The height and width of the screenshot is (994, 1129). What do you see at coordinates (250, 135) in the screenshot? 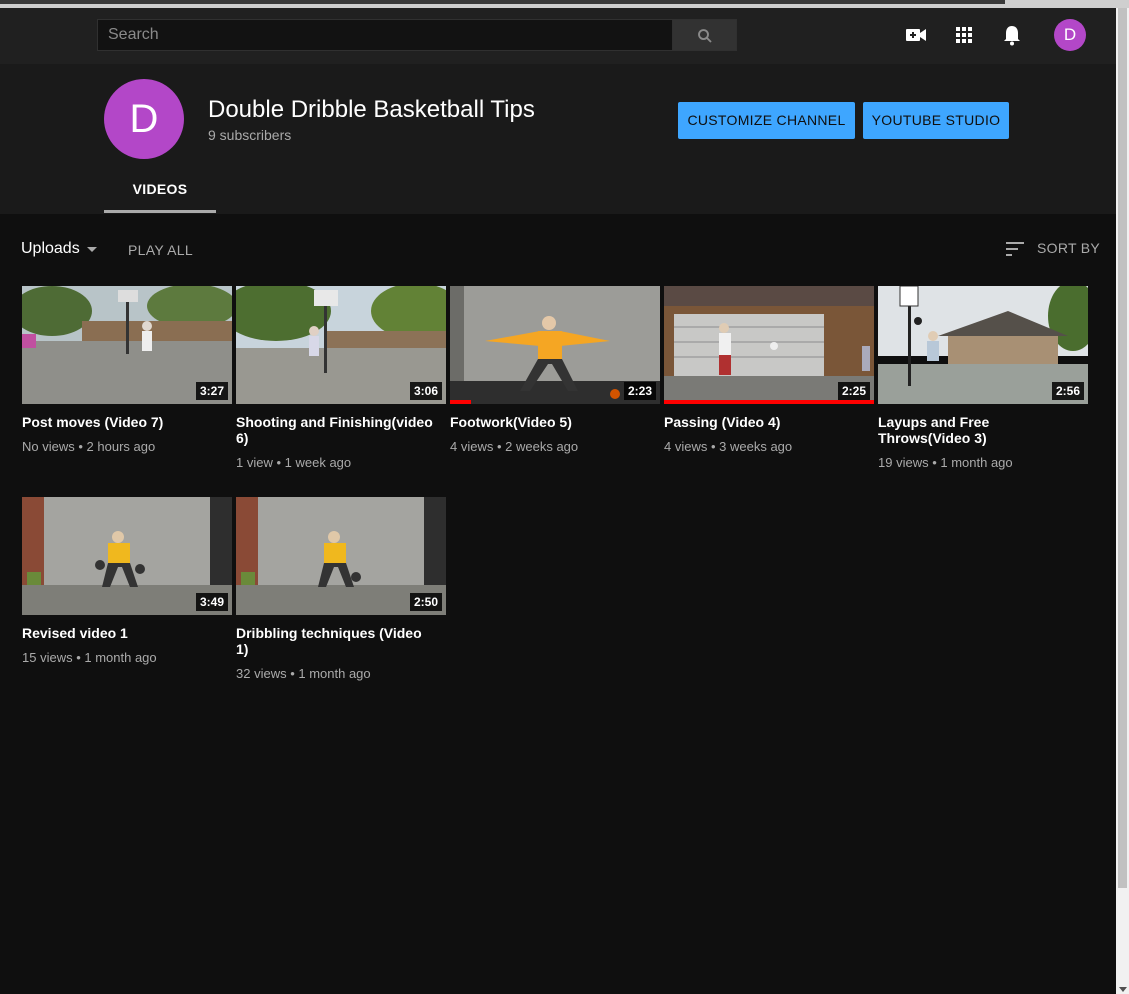
I see `subscriber-count: 9 subscribers` at bounding box center [250, 135].